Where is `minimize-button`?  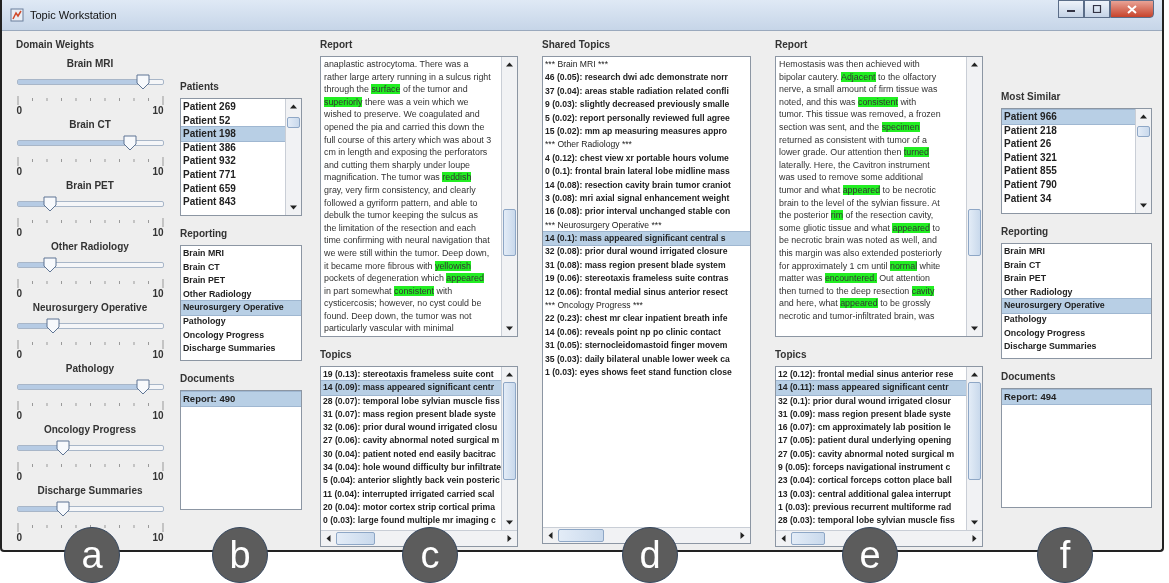 minimize-button is located at coordinates (1071, 9).